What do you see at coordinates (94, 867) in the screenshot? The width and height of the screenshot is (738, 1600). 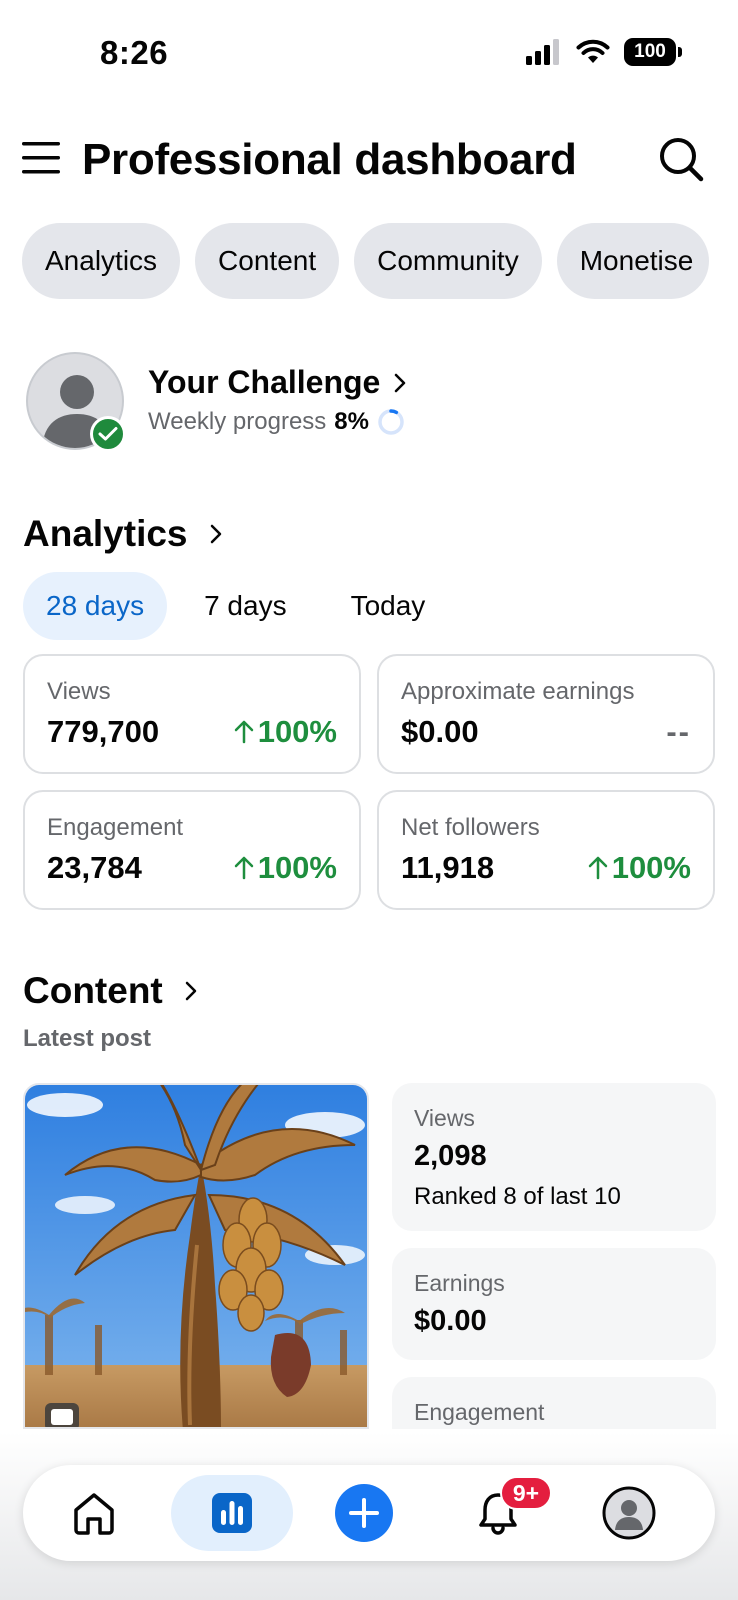 I see `stat-value: 23,784` at bounding box center [94, 867].